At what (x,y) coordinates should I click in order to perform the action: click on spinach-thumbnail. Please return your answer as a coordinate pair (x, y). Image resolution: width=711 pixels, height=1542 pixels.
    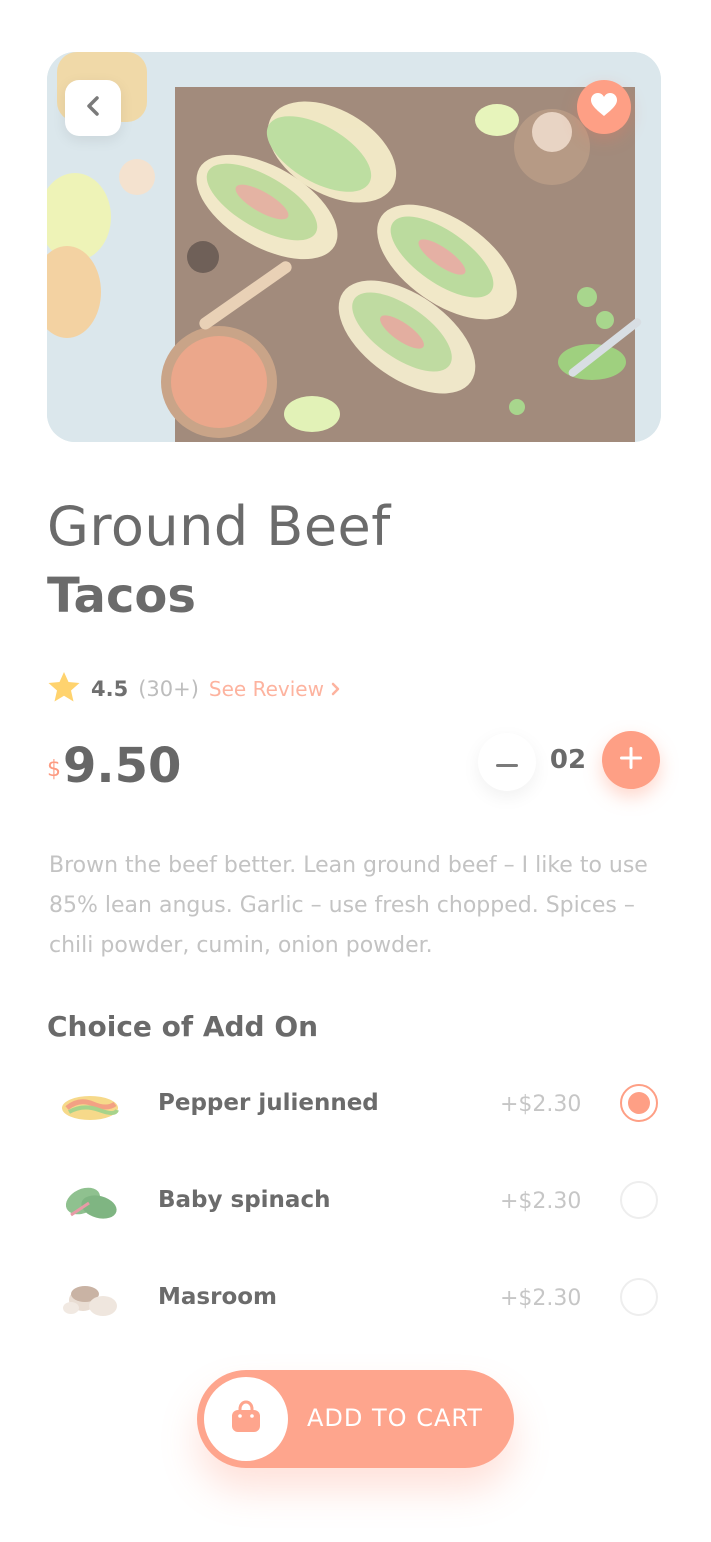
    Looking at the image, I should click on (90, 1202).